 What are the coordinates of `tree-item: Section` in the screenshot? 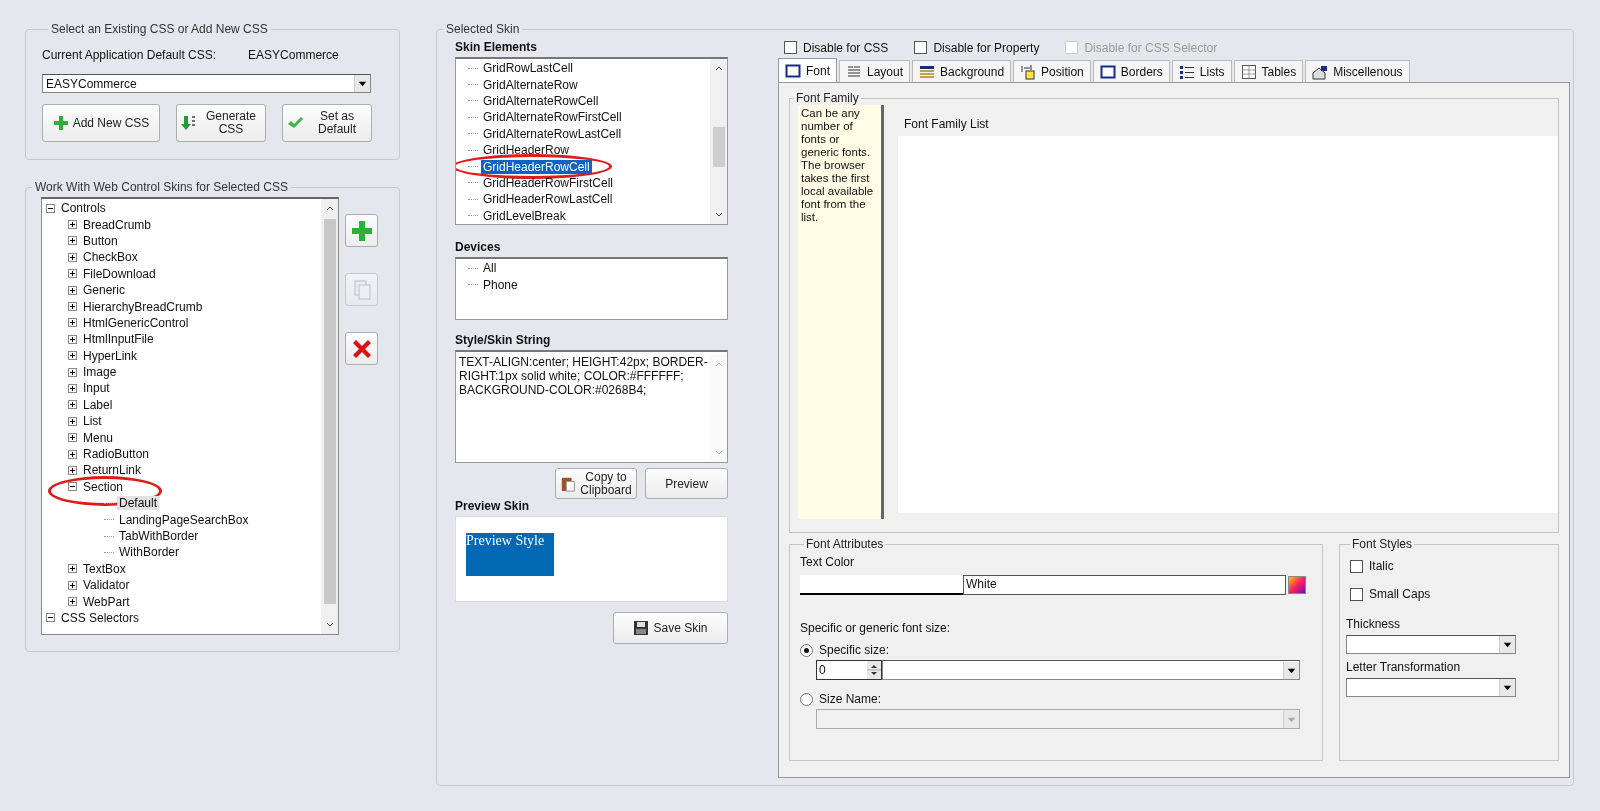 It's located at (103, 486).